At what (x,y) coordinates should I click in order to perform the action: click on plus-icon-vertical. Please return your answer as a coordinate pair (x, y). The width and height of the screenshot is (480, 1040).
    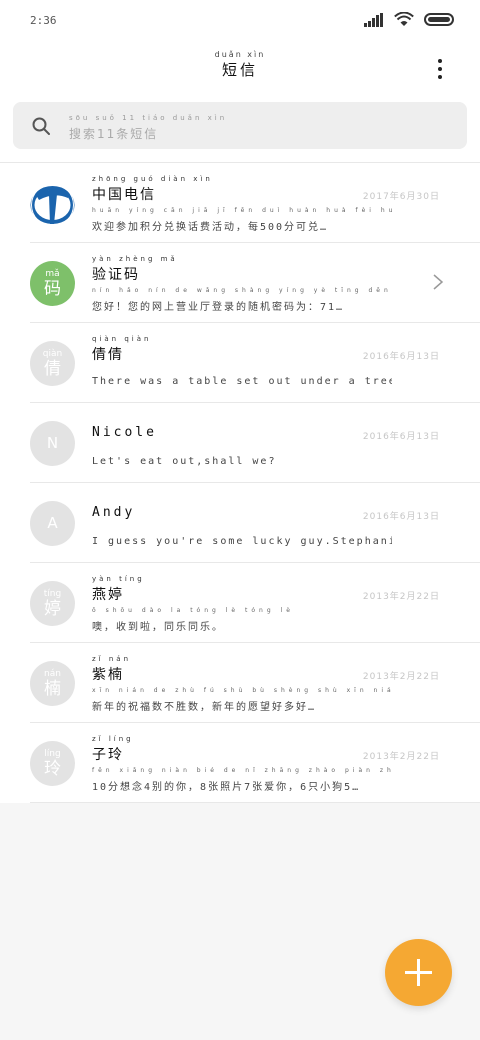
    Looking at the image, I should click on (418, 972).